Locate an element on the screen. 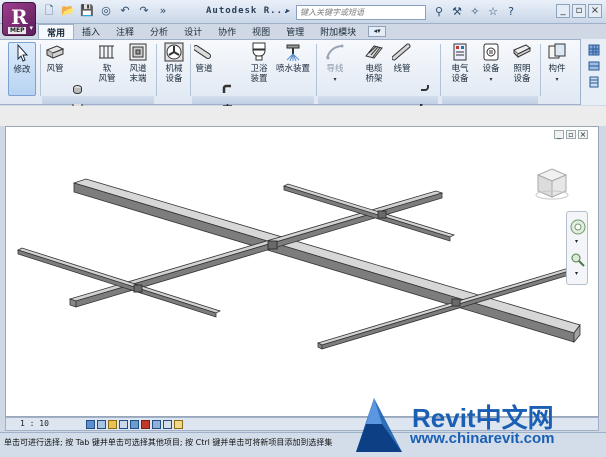  cable-tray-icon is located at coordinates (374, 52).